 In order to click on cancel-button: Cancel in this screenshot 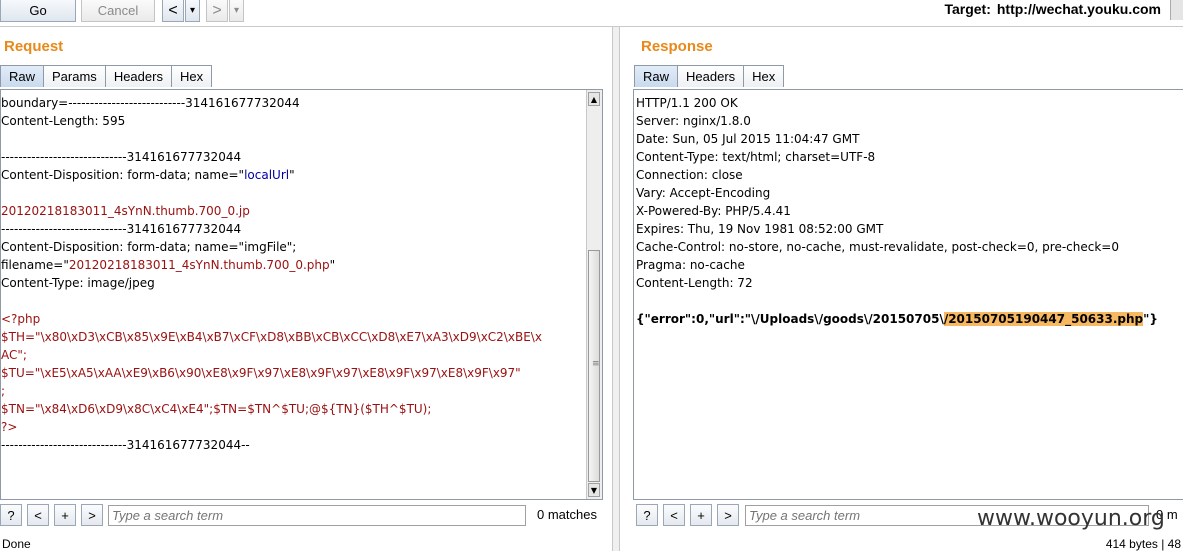, I will do `click(118, 11)`.